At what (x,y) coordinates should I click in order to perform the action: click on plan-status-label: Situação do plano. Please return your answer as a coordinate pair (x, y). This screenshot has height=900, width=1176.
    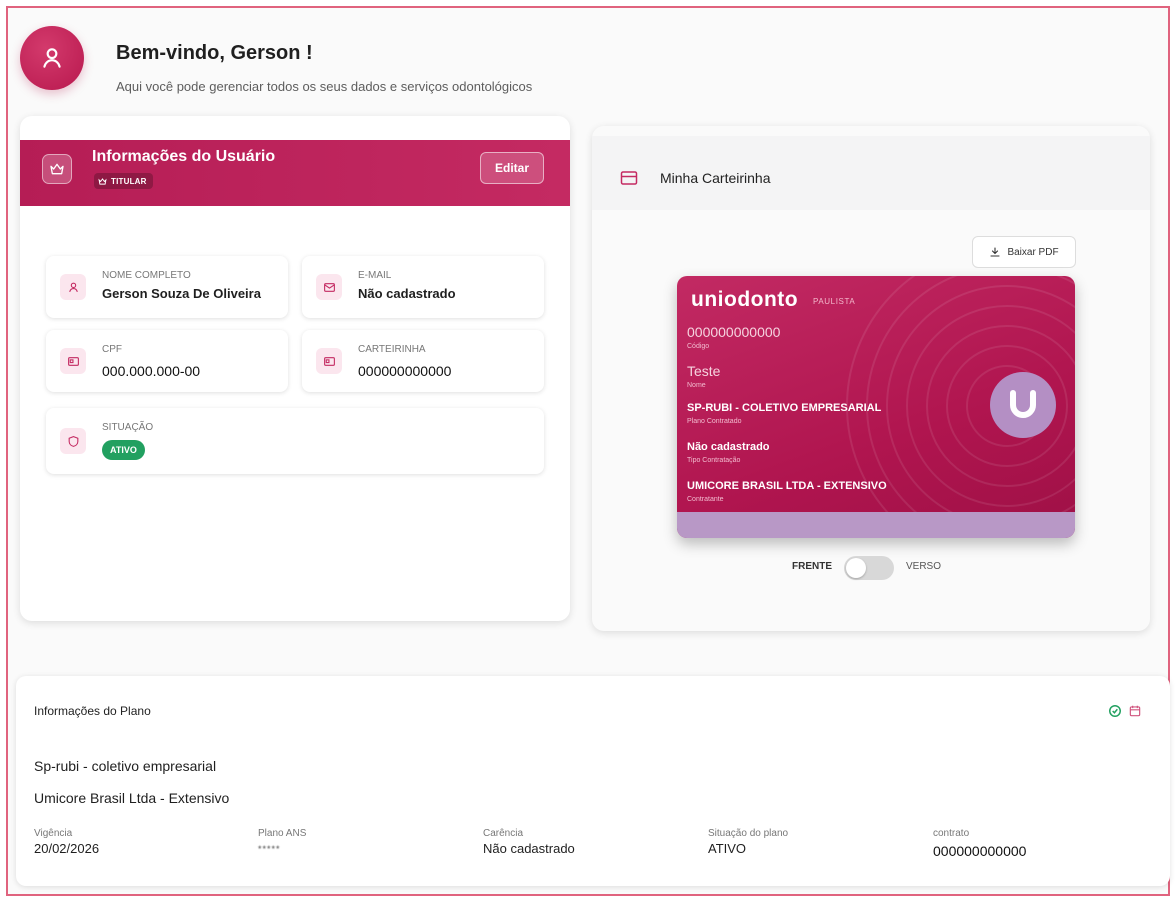
    Looking at the image, I should click on (748, 833).